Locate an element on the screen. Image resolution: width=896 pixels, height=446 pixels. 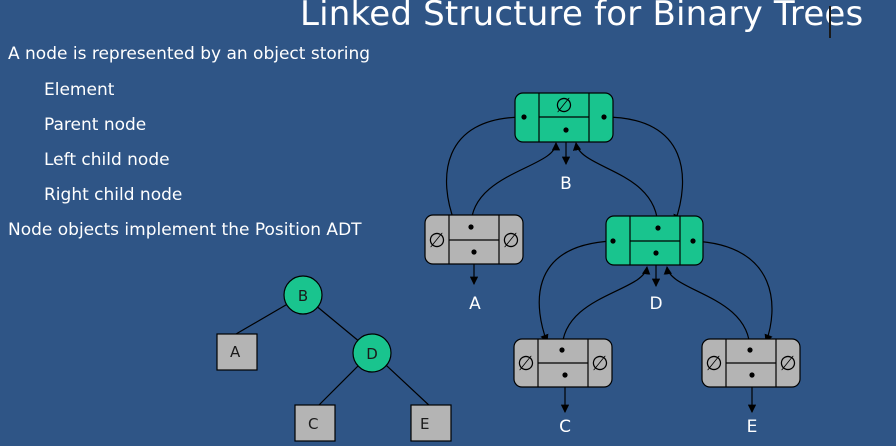
tree-node-c-label: C is located at coordinates (313, 424).